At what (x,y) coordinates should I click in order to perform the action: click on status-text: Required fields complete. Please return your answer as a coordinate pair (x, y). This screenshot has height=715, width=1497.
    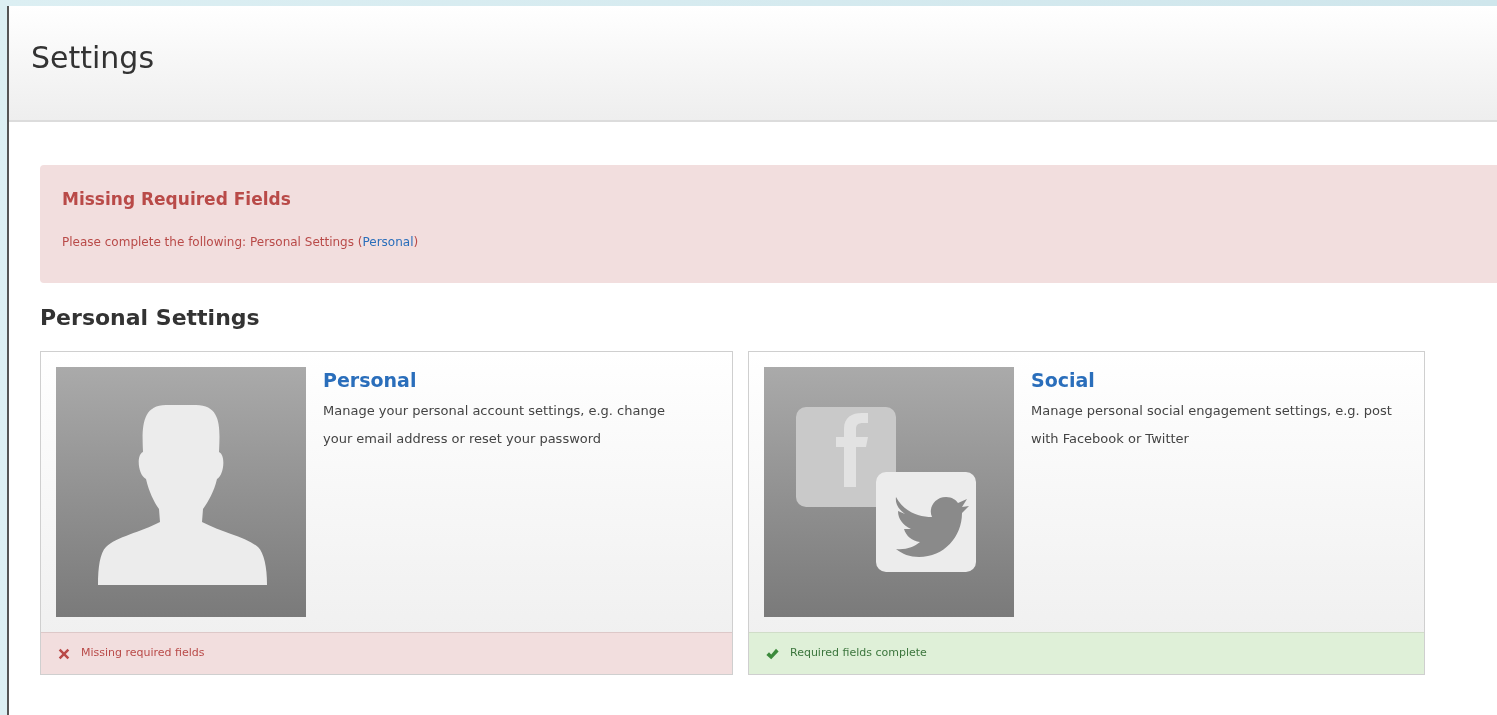
    Looking at the image, I should click on (858, 653).